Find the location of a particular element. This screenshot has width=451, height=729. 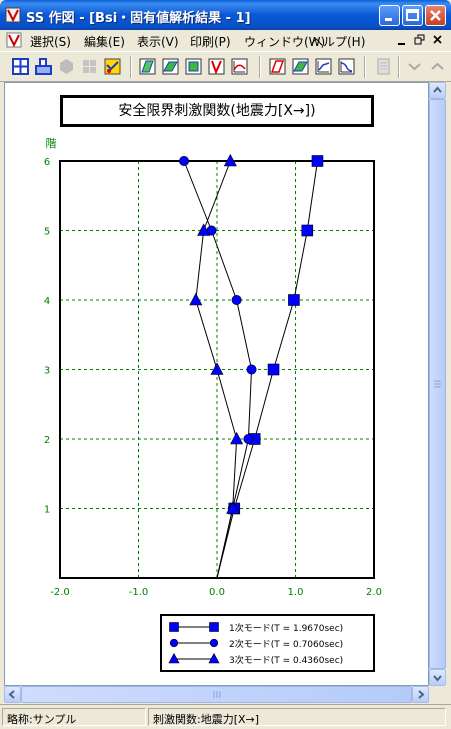

menu-help: ヘルプ(H) is located at coordinates (338, 41).